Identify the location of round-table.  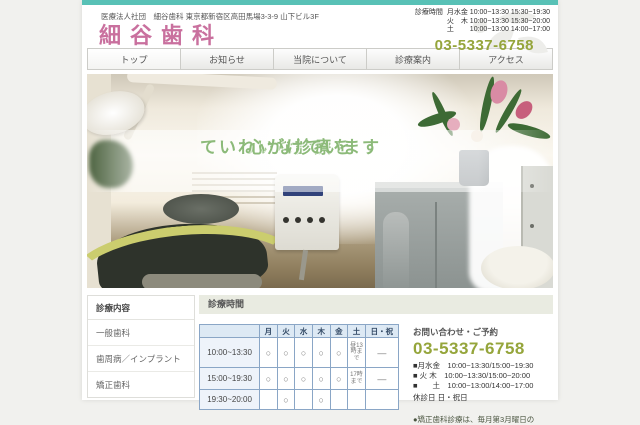
(517, 267).